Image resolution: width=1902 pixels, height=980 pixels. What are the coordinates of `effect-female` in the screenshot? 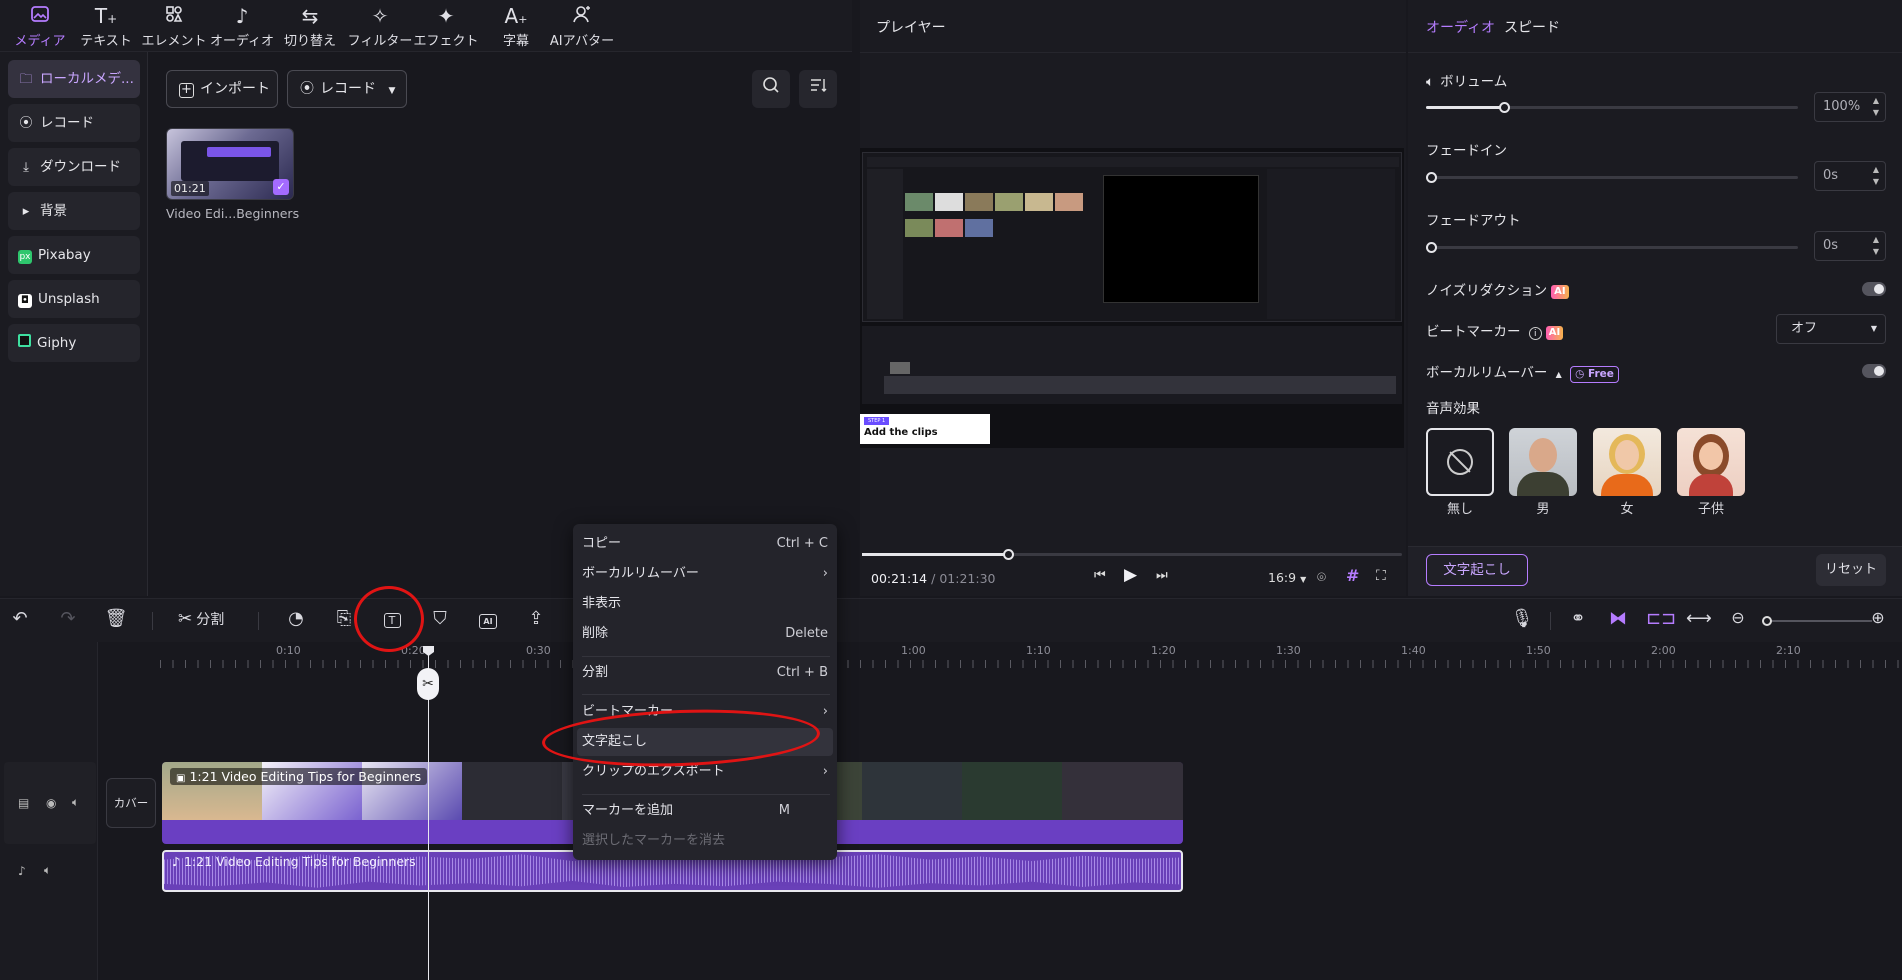 It's located at (1627, 462).